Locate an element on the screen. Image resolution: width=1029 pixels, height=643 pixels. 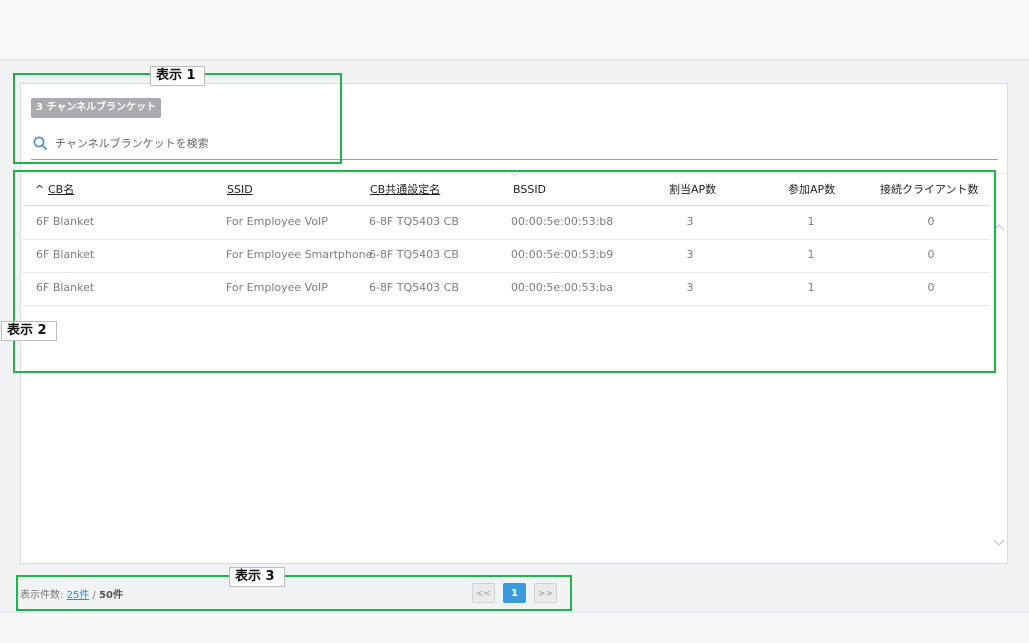
scroll-down-icon is located at coordinates (999, 543).